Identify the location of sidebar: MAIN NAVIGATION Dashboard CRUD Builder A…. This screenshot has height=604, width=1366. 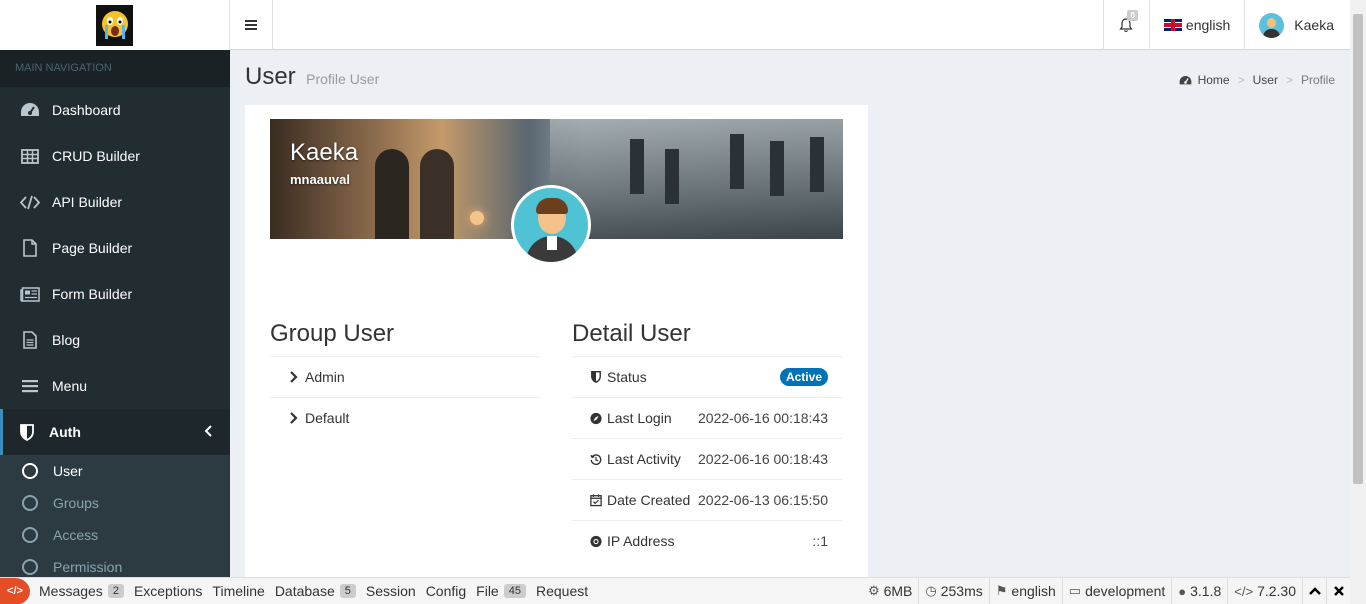
(115, 313).